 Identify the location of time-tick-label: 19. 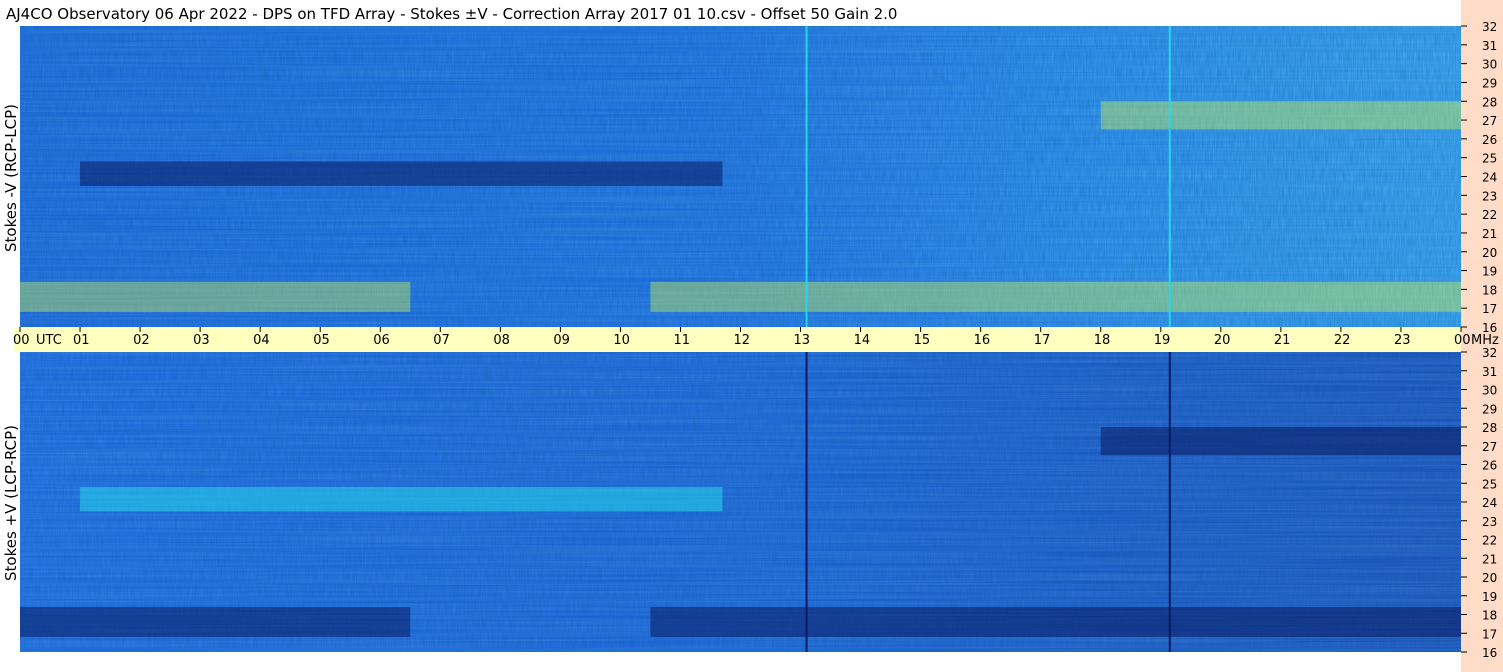
(1162, 340).